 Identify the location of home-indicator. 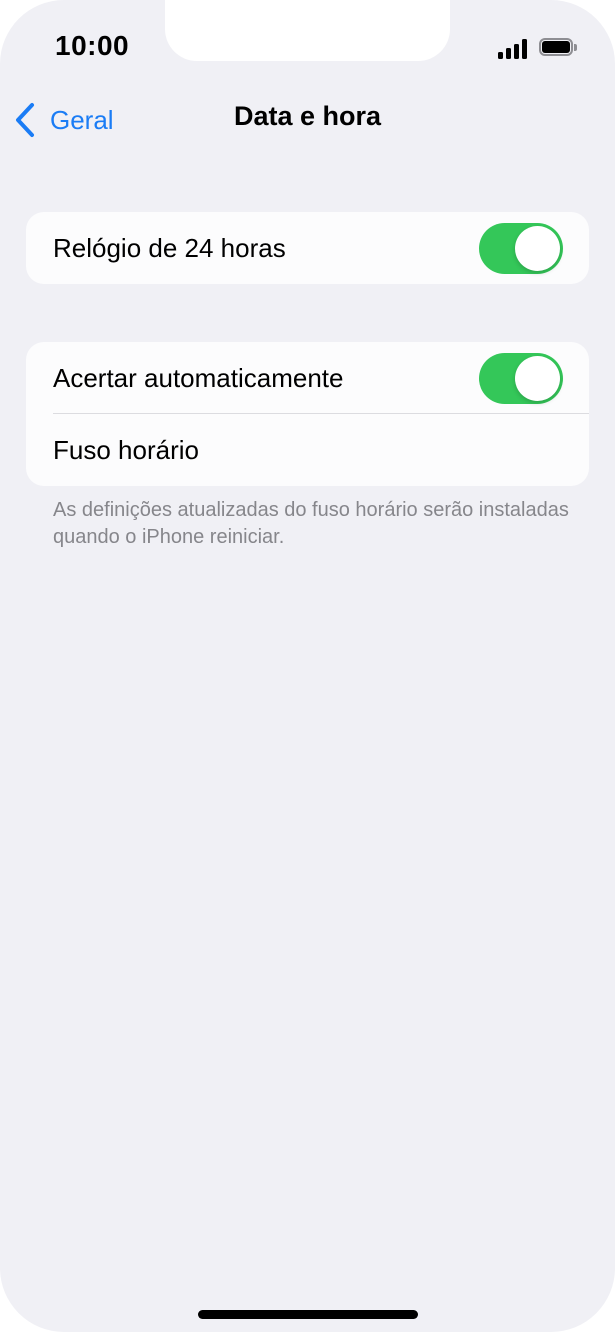
(308, 1314).